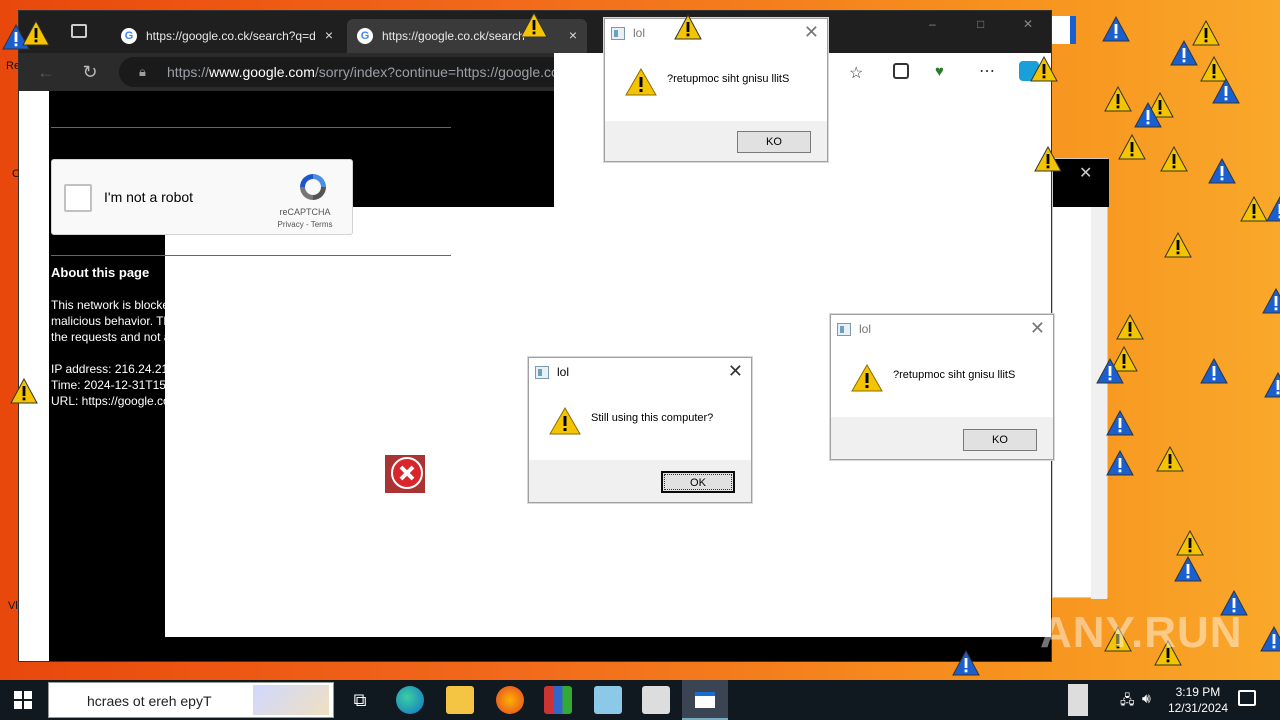 The image size is (1280, 720). I want to click on windows-start-icon, so click(23, 700).